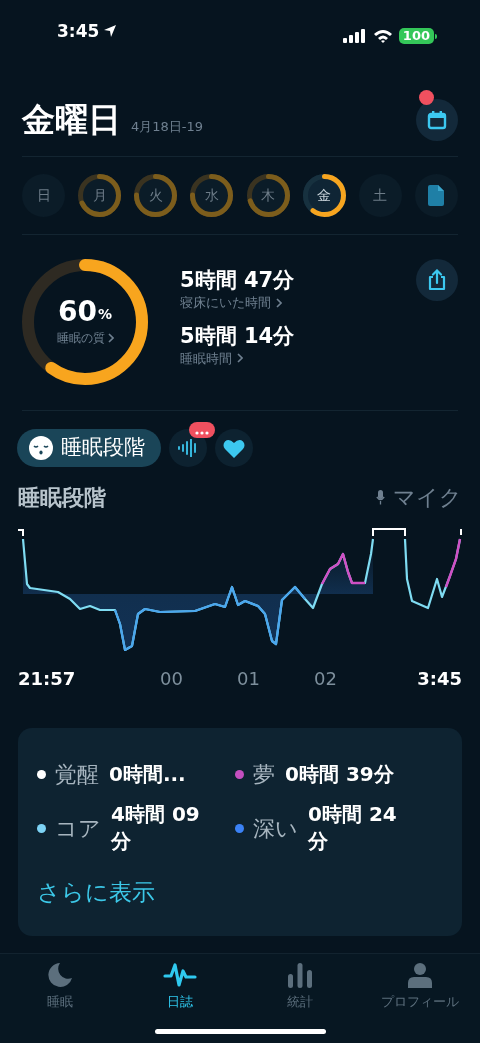 The width and height of the screenshot is (480, 1043). What do you see at coordinates (89, 448) in the screenshot?
I see `sleep-stages-tab: 睡眠段階` at bounding box center [89, 448].